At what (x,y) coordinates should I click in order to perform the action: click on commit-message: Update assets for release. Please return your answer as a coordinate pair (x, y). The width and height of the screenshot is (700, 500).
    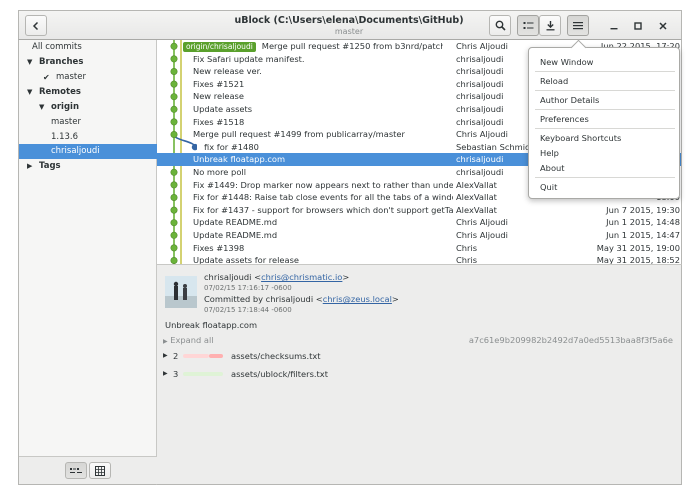
    Looking at the image, I should click on (323, 259).